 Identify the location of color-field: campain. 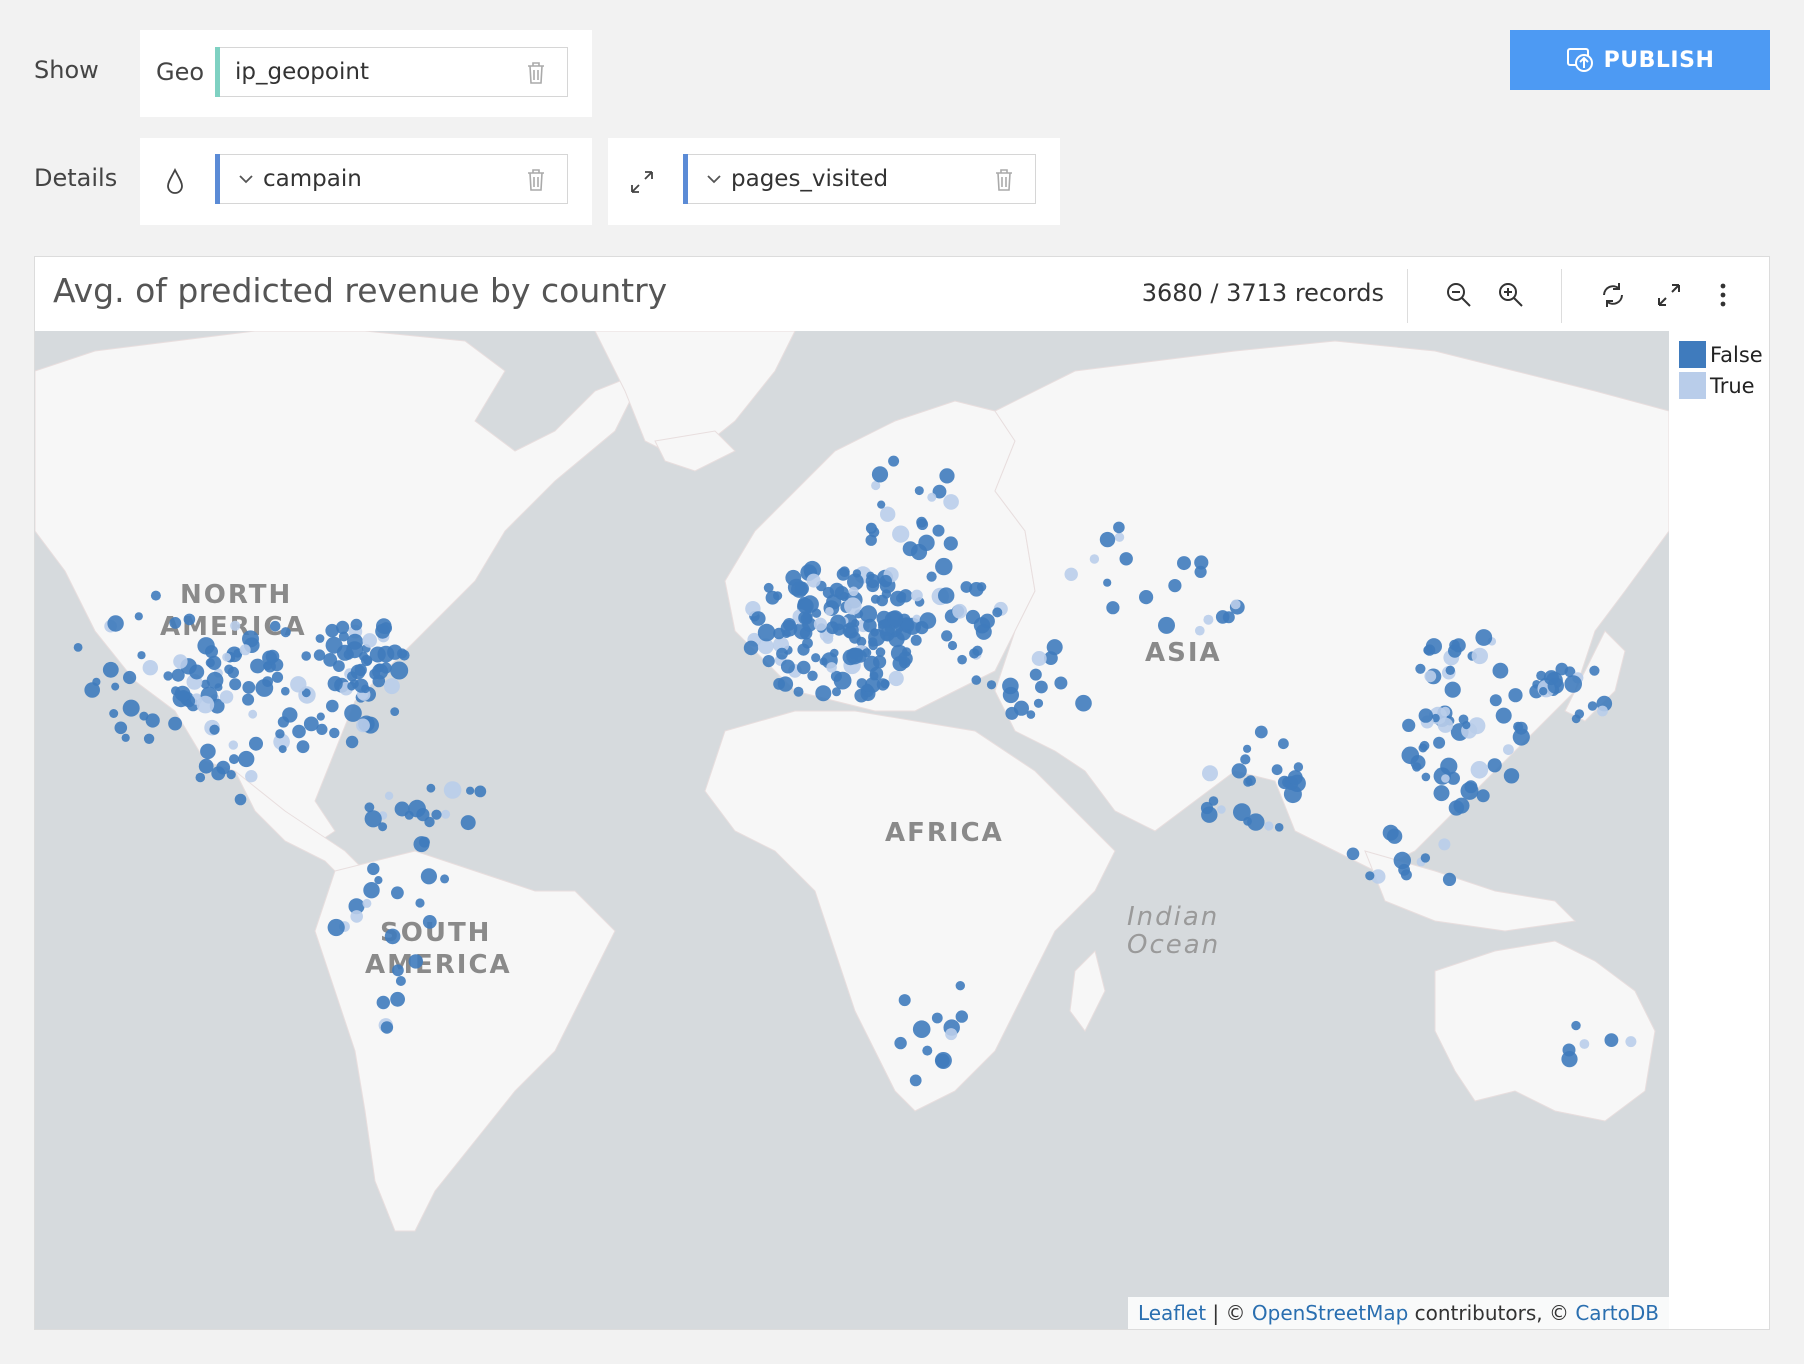
(391, 179).